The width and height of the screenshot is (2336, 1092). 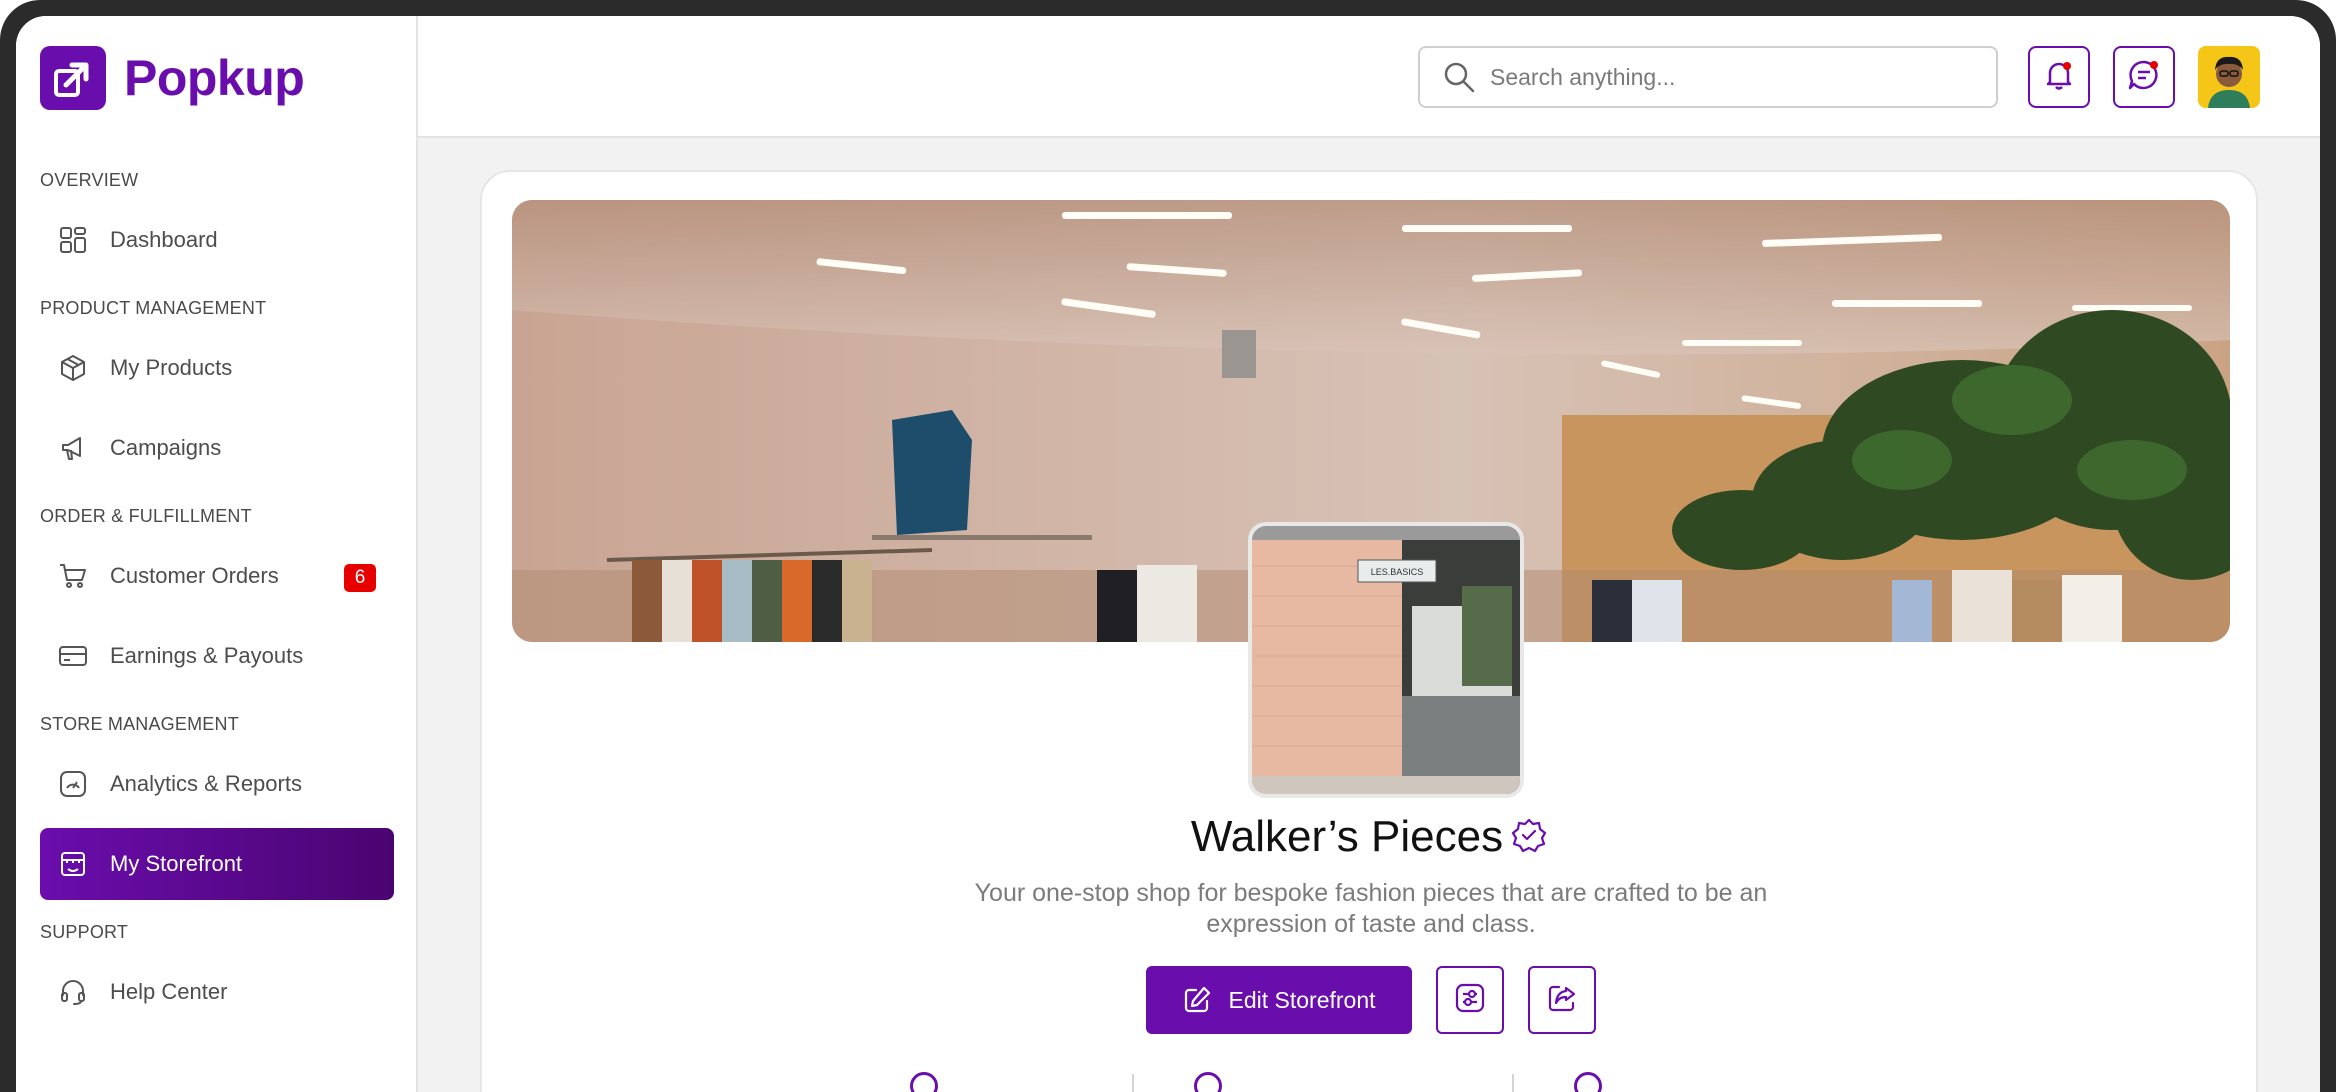 I want to click on store-name: Walker’s Pieces, so click(x=1347, y=836).